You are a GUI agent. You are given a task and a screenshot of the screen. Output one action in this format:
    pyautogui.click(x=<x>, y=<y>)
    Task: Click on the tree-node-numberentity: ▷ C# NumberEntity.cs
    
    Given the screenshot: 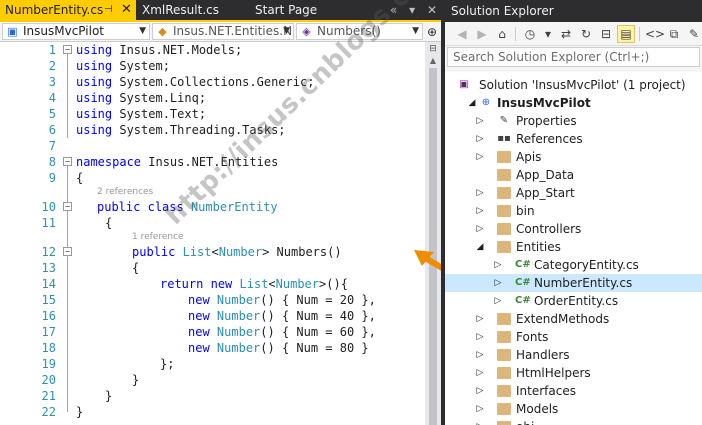 What is the action you would take?
    pyautogui.click(x=573, y=283)
    